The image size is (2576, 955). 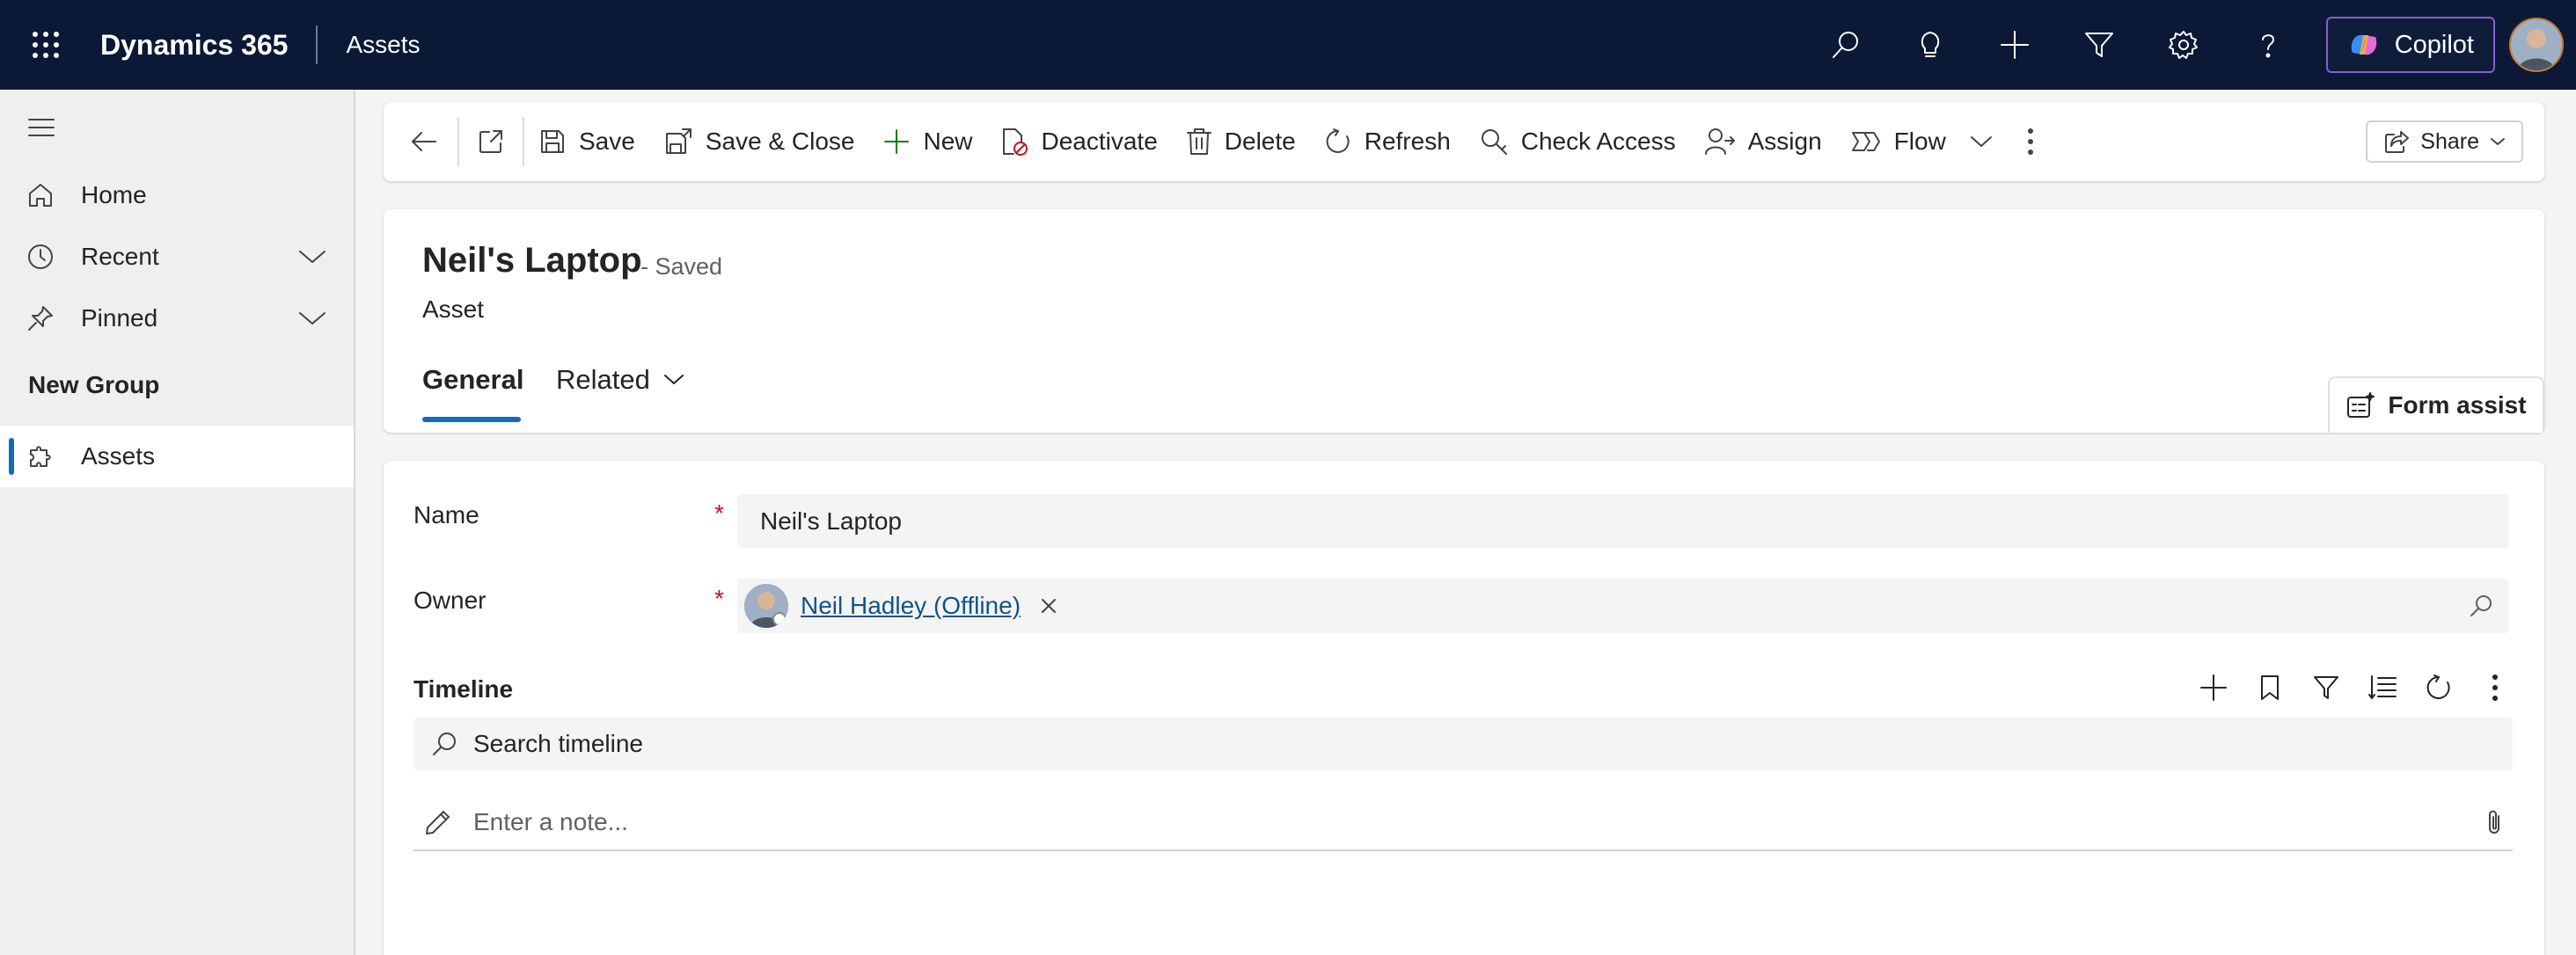 What do you see at coordinates (491, 141) in the screenshot?
I see `open-in-new-window-button` at bounding box center [491, 141].